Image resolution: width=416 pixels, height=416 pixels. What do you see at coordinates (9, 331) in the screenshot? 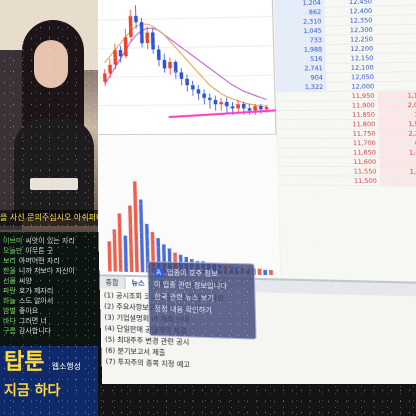
I see `chat-nick: 구름` at bounding box center [9, 331].